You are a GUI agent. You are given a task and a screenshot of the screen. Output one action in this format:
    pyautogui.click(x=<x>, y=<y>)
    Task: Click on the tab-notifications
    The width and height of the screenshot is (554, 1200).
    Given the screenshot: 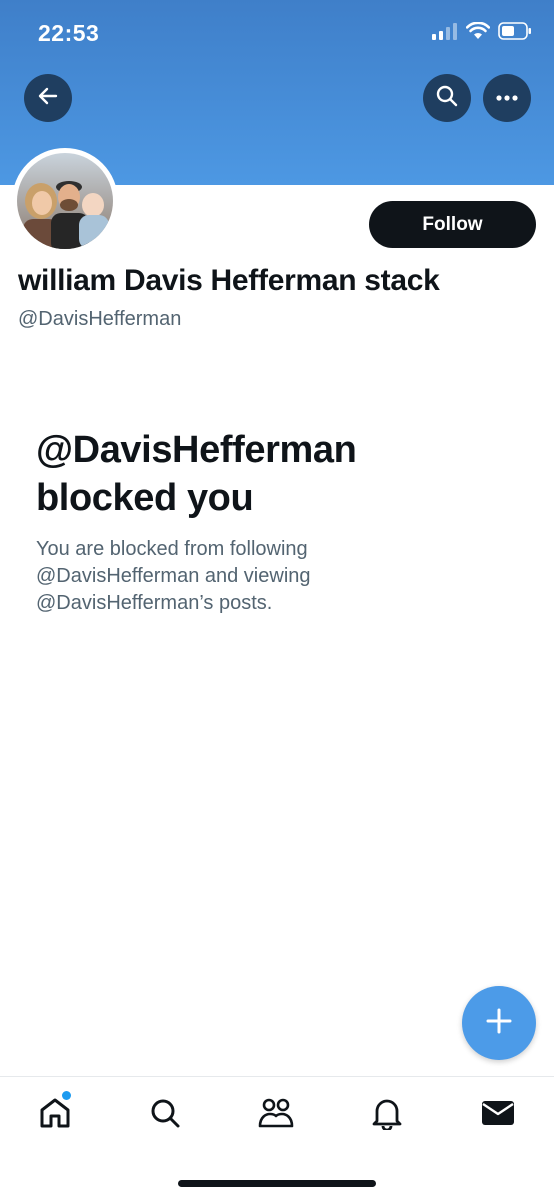 What is the action you would take?
    pyautogui.click(x=387, y=1115)
    